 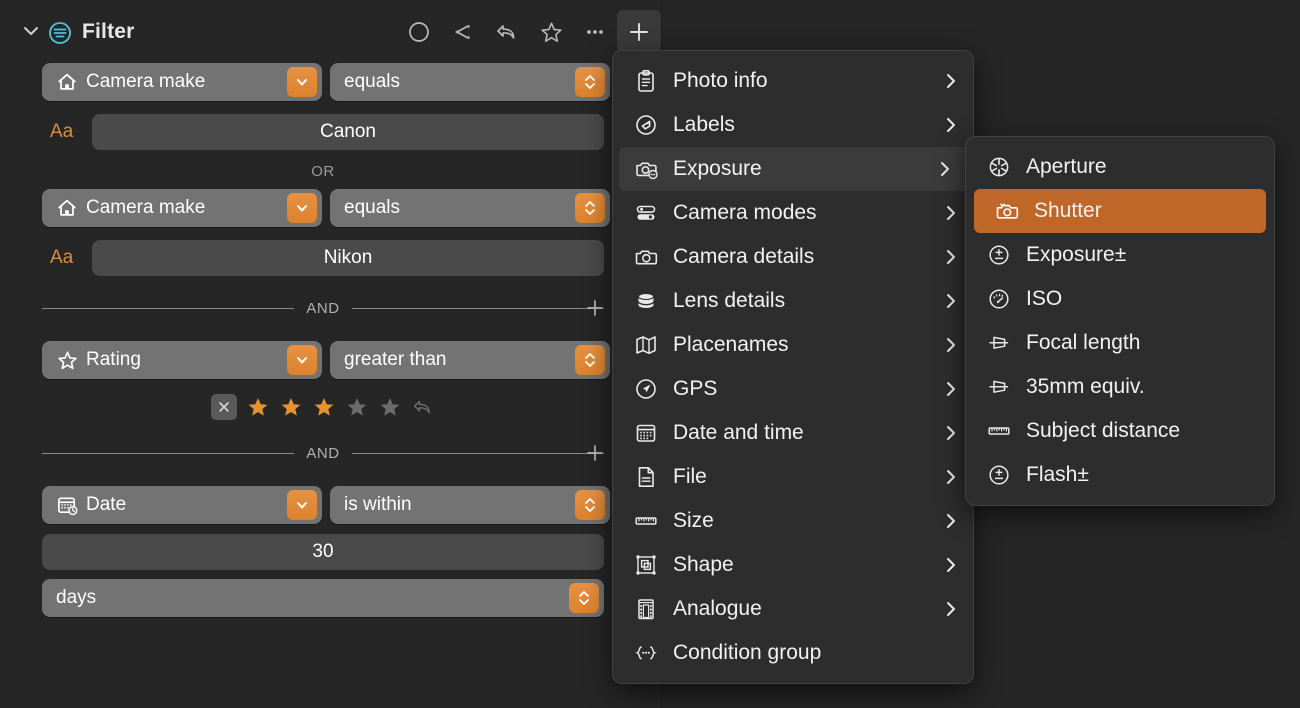 I want to click on unit-selector-days: days, so click(x=323, y=598).